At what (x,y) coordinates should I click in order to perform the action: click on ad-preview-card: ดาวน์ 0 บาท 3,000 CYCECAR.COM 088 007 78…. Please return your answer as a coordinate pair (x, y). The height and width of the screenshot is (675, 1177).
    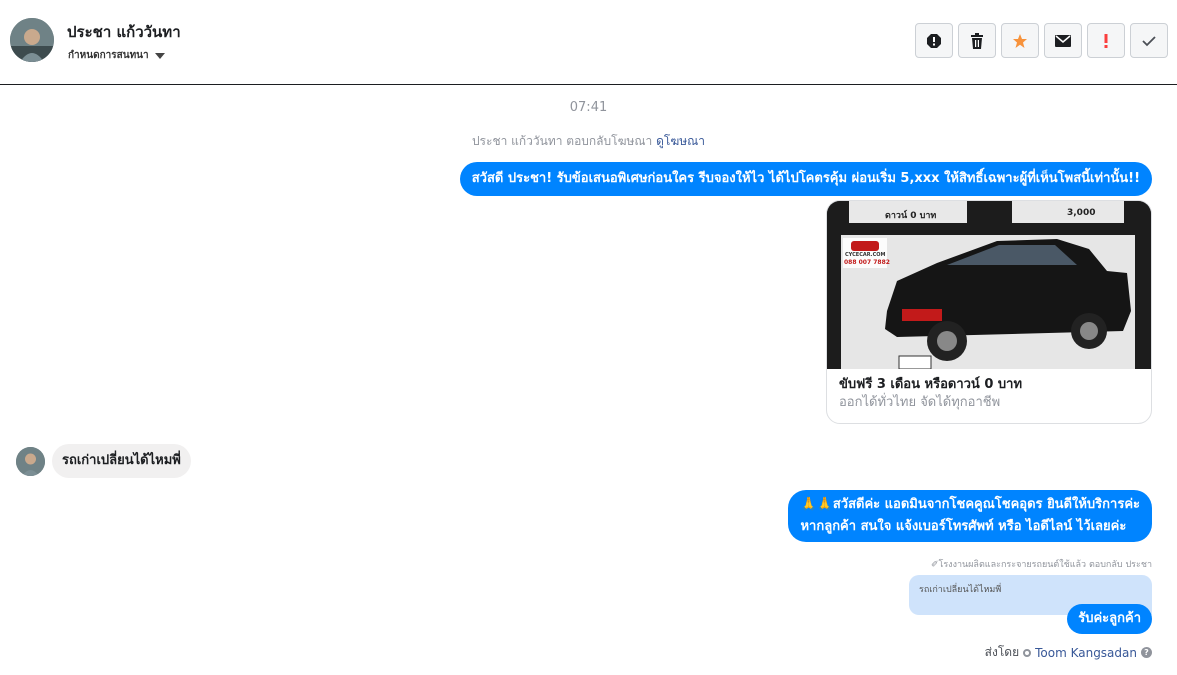
    Looking at the image, I should click on (989, 312).